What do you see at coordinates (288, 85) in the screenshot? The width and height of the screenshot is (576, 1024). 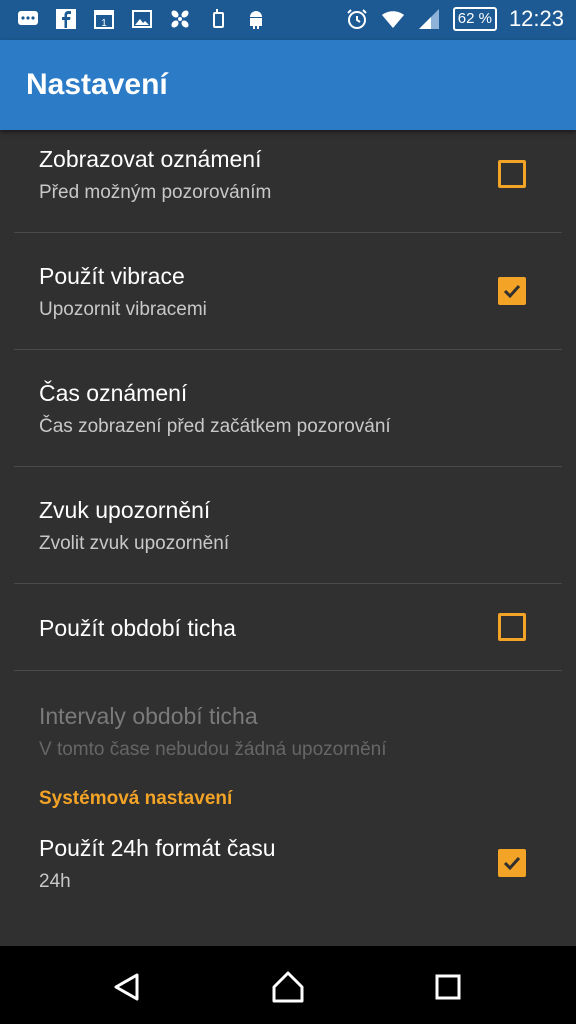 I see `app-bar: Nastavení` at bounding box center [288, 85].